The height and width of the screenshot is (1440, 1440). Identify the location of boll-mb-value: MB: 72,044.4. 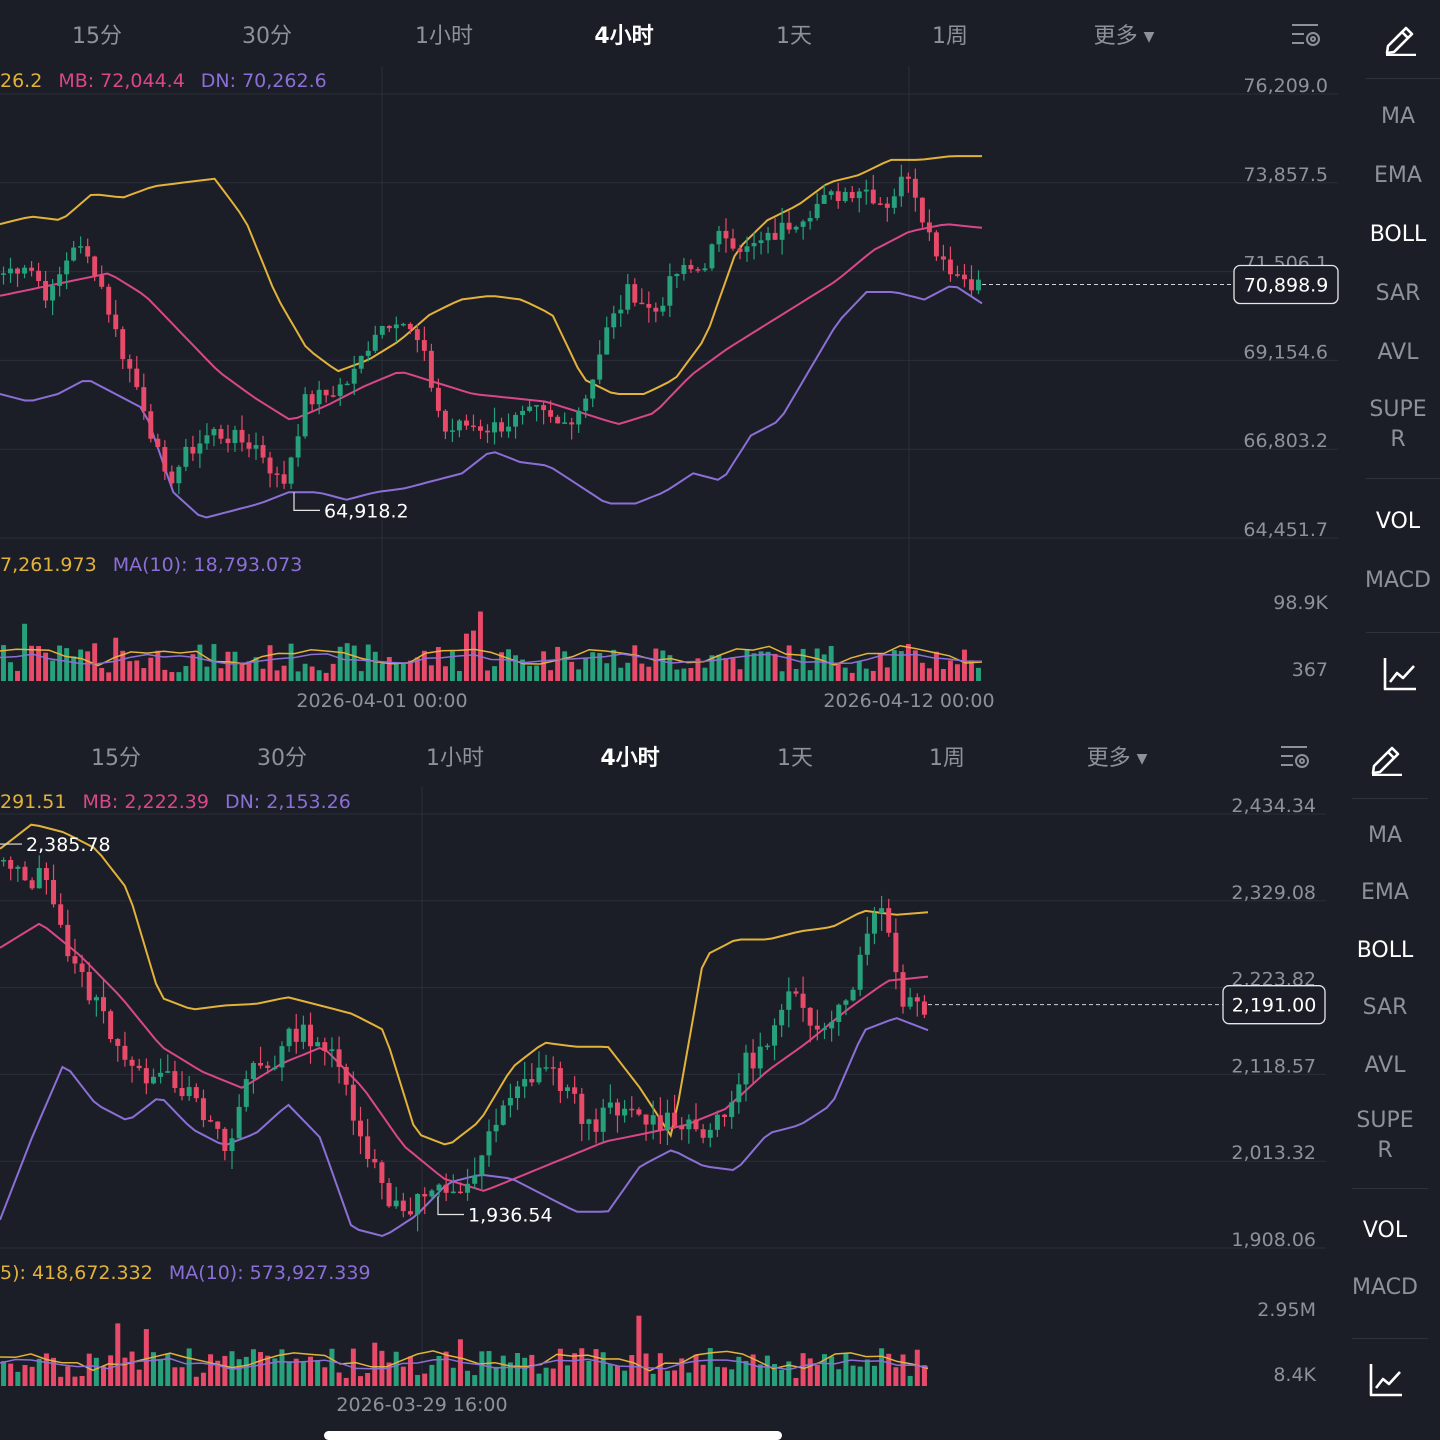
(121, 81).